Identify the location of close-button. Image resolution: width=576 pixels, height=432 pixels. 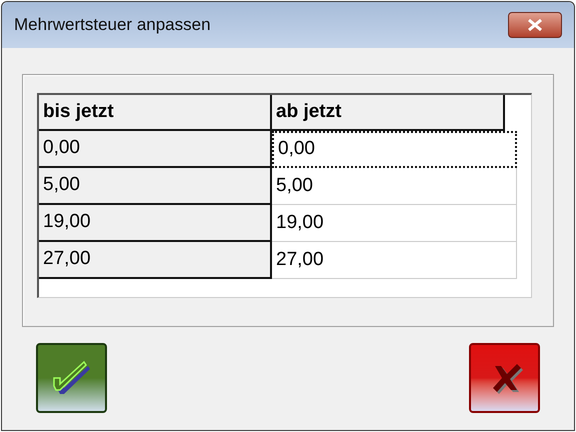
(535, 25).